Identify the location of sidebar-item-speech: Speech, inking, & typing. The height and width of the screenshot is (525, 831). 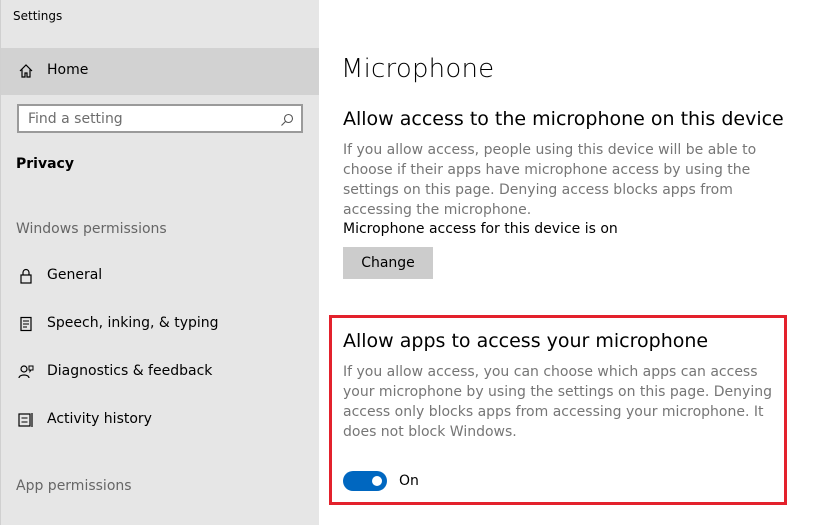
(160, 325).